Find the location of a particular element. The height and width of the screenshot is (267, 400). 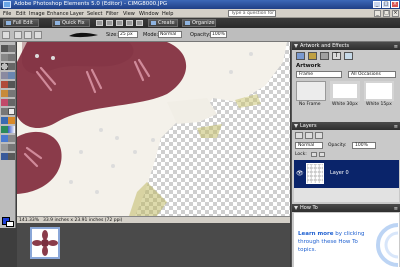

eyedropper-tool-icon is located at coordinates (11, 57).